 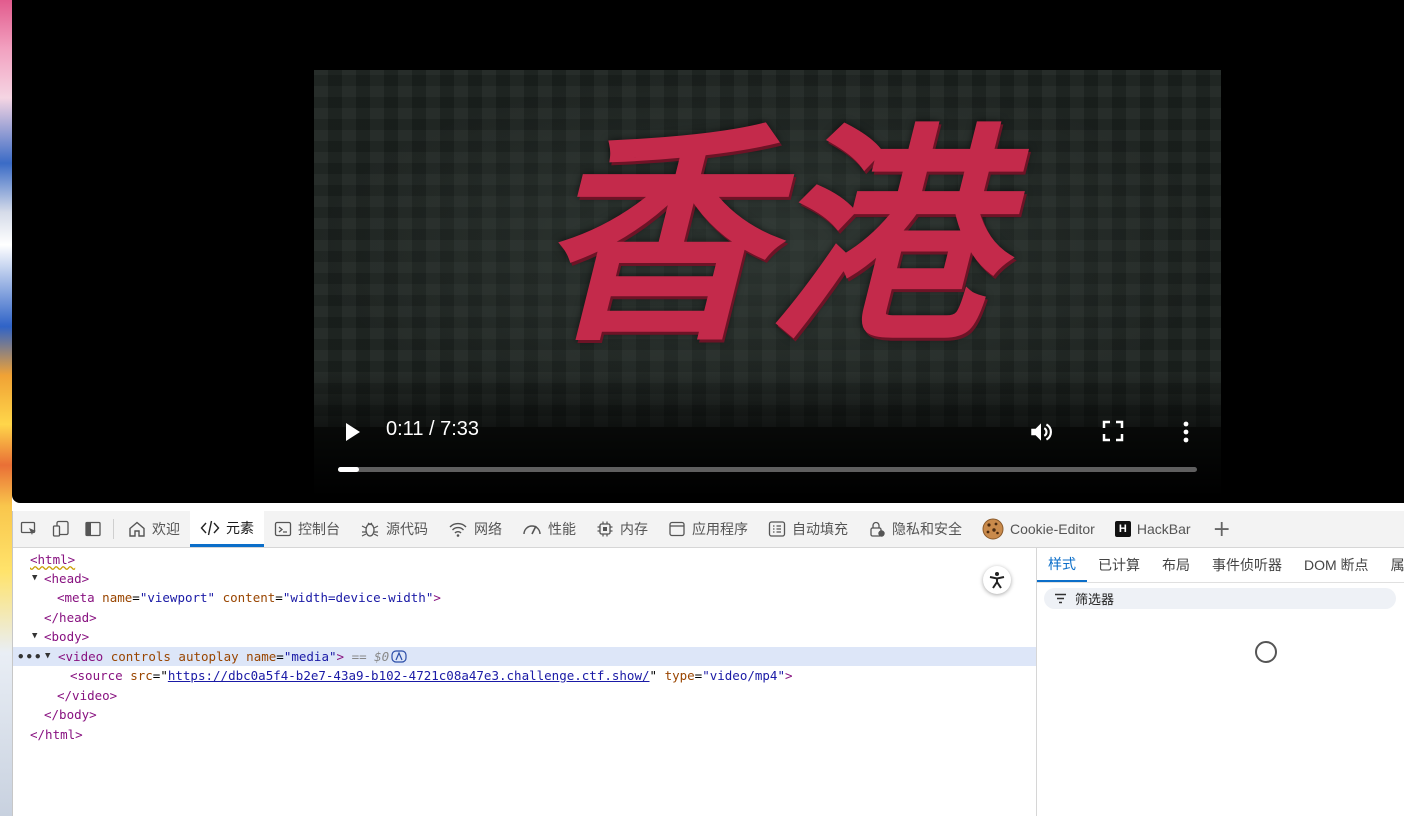 What do you see at coordinates (6, 408) in the screenshot?
I see `desktop-background-strip` at bounding box center [6, 408].